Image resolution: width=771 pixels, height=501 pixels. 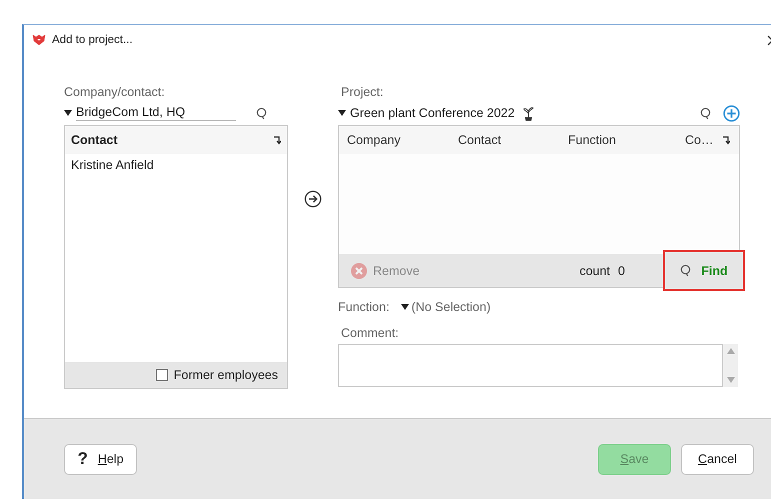 I want to click on find-button: Find, so click(x=704, y=270).